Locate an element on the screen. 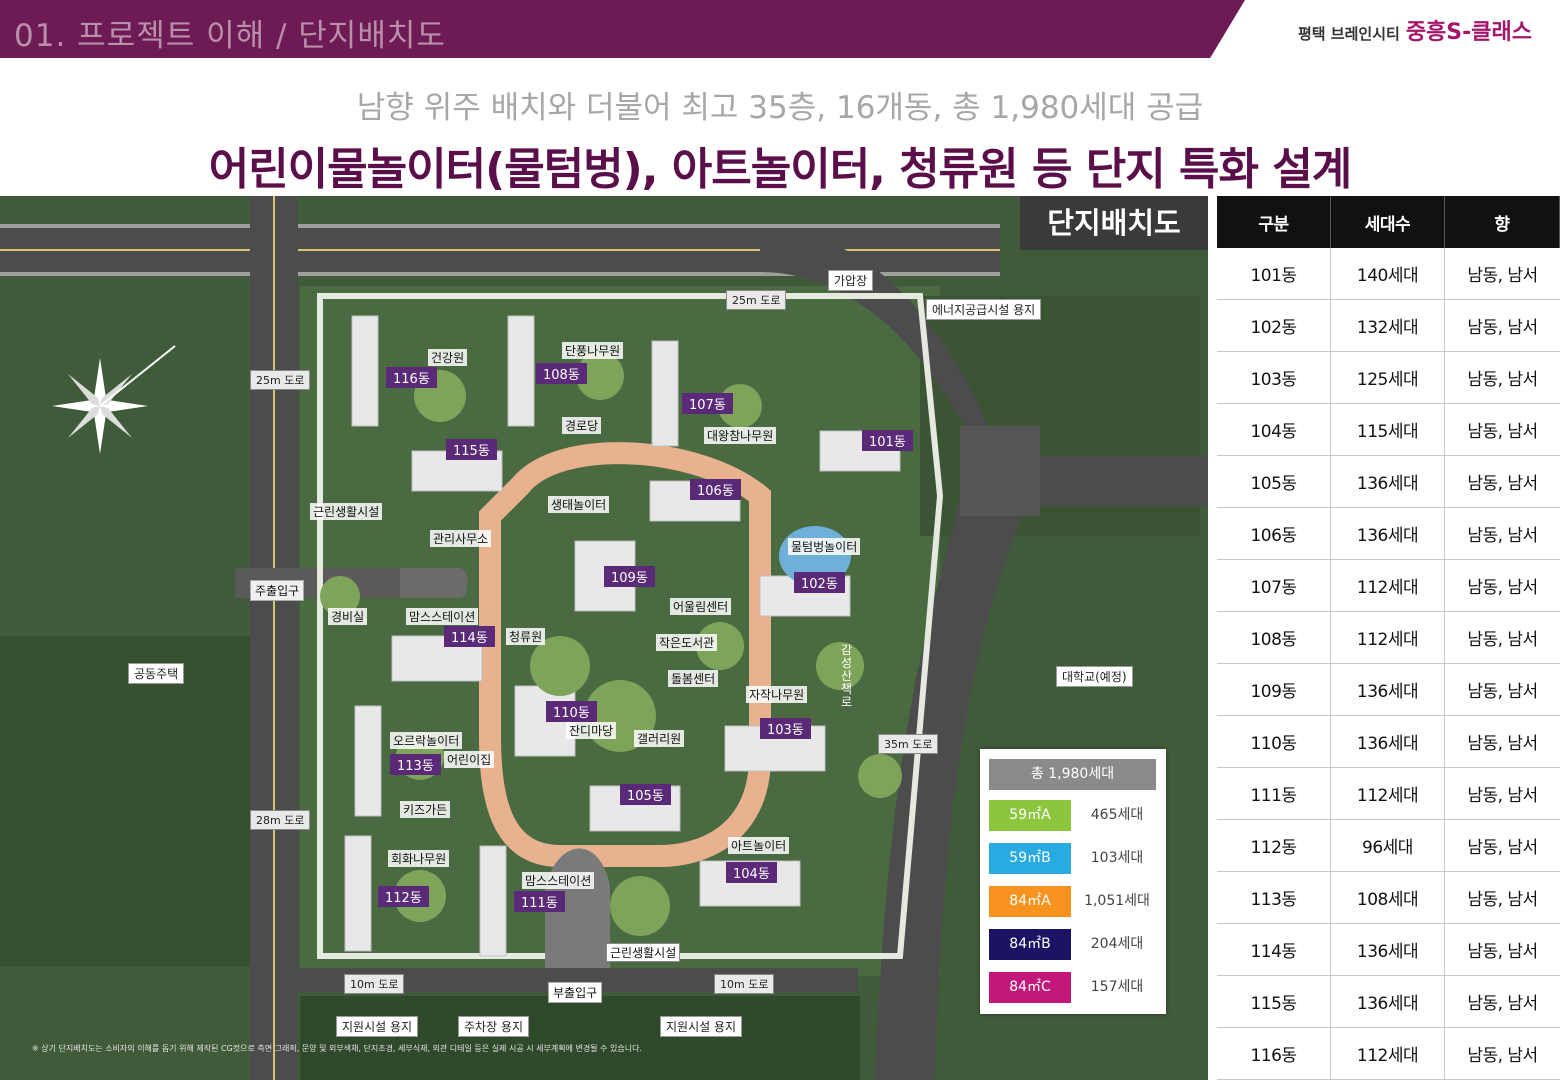  area-label-apartment: 공동주택 is located at coordinates (156, 673).